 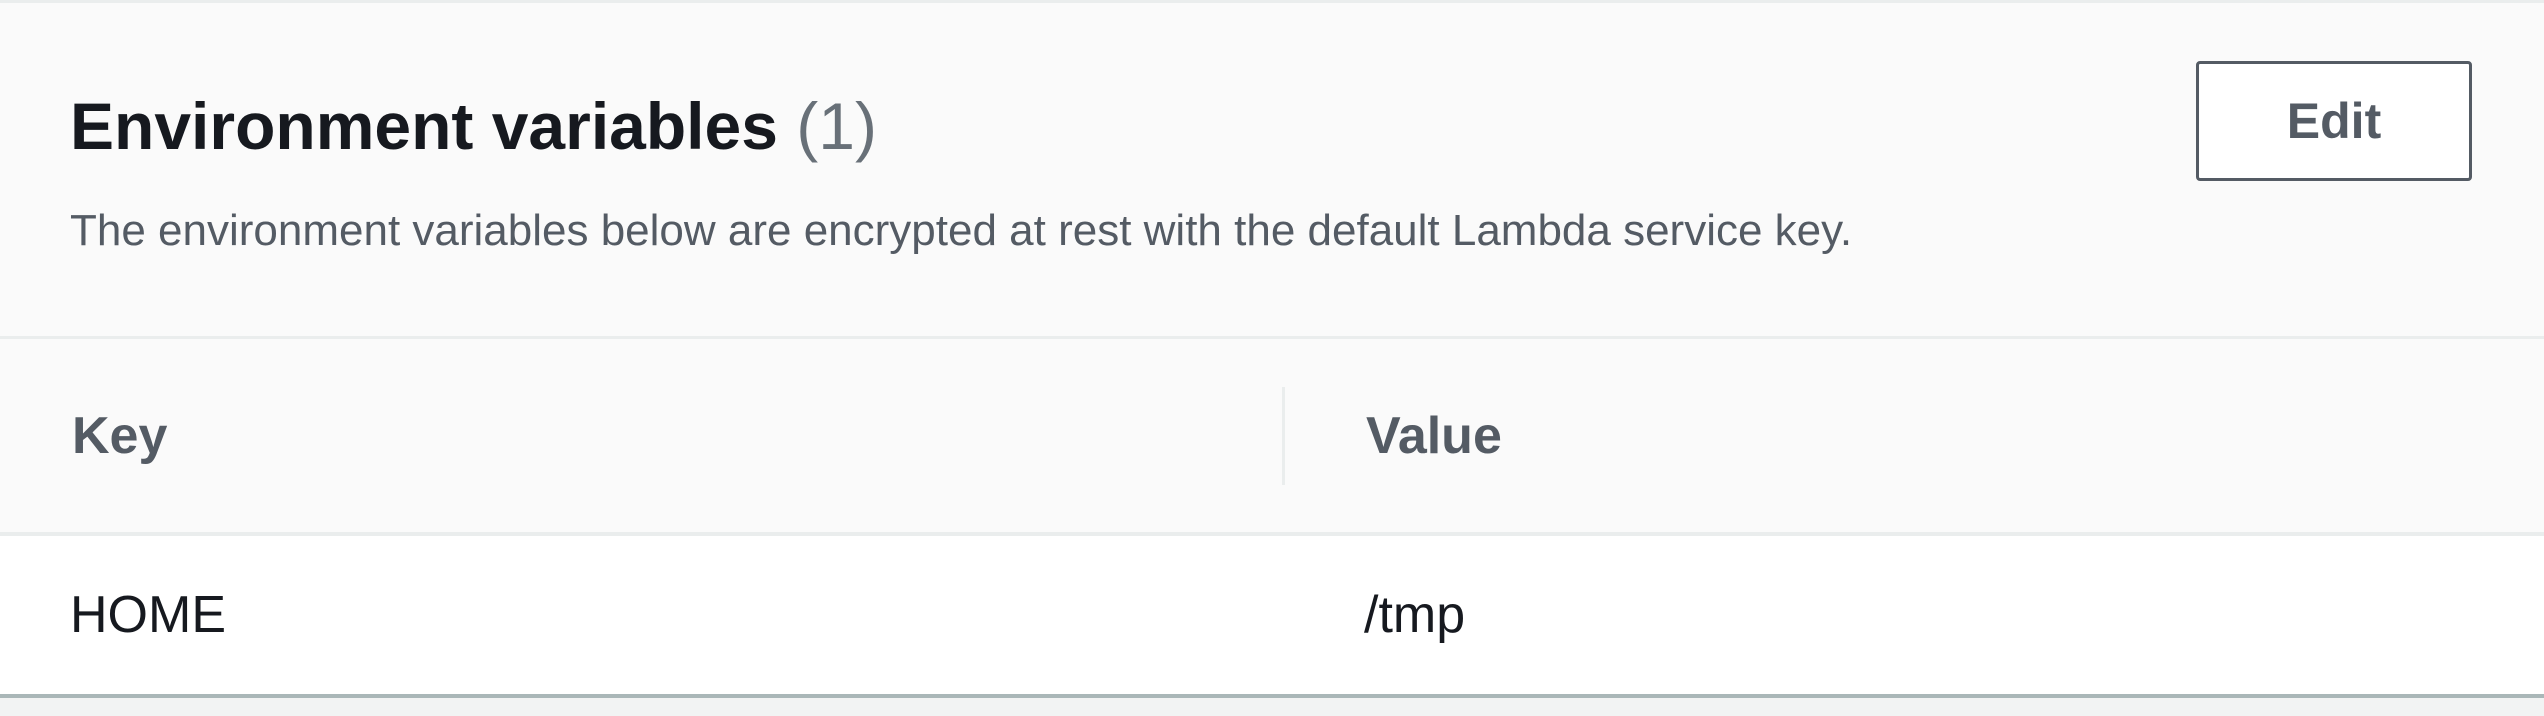 I want to click on variable-count: (1), so click(x=836, y=126).